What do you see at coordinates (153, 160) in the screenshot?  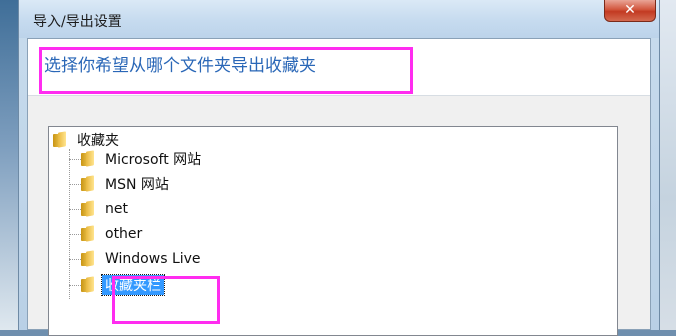 I see `tree-item-label: Microsoft 网站` at bounding box center [153, 160].